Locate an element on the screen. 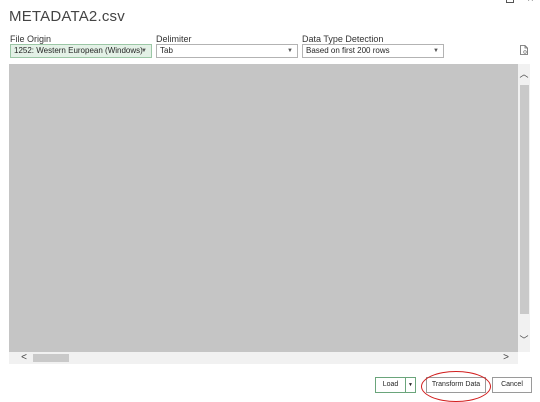  load-dropdown-button: ▼ is located at coordinates (410, 385).